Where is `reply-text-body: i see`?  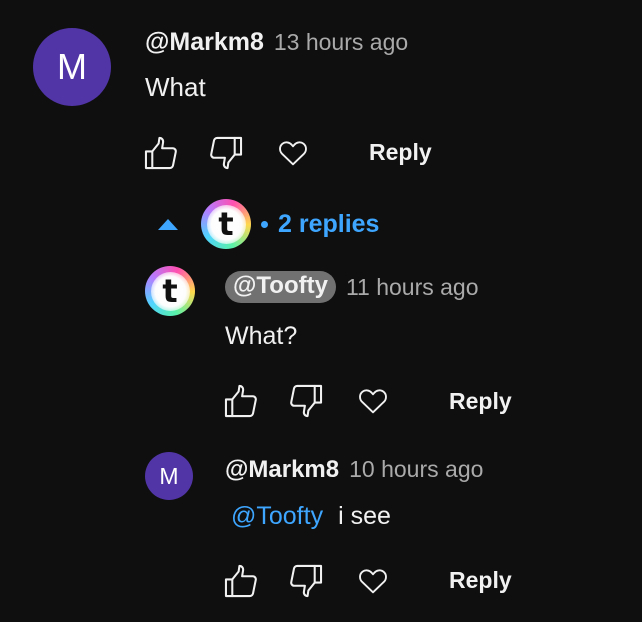 reply-text-body: i see is located at coordinates (364, 516).